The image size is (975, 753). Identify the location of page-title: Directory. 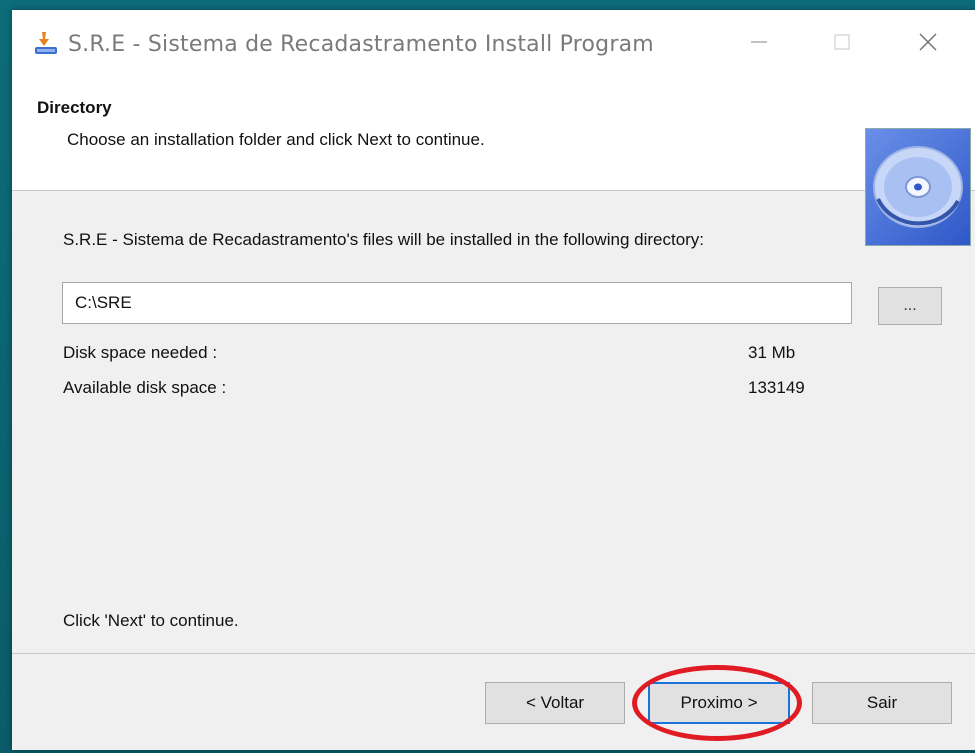
(74, 107).